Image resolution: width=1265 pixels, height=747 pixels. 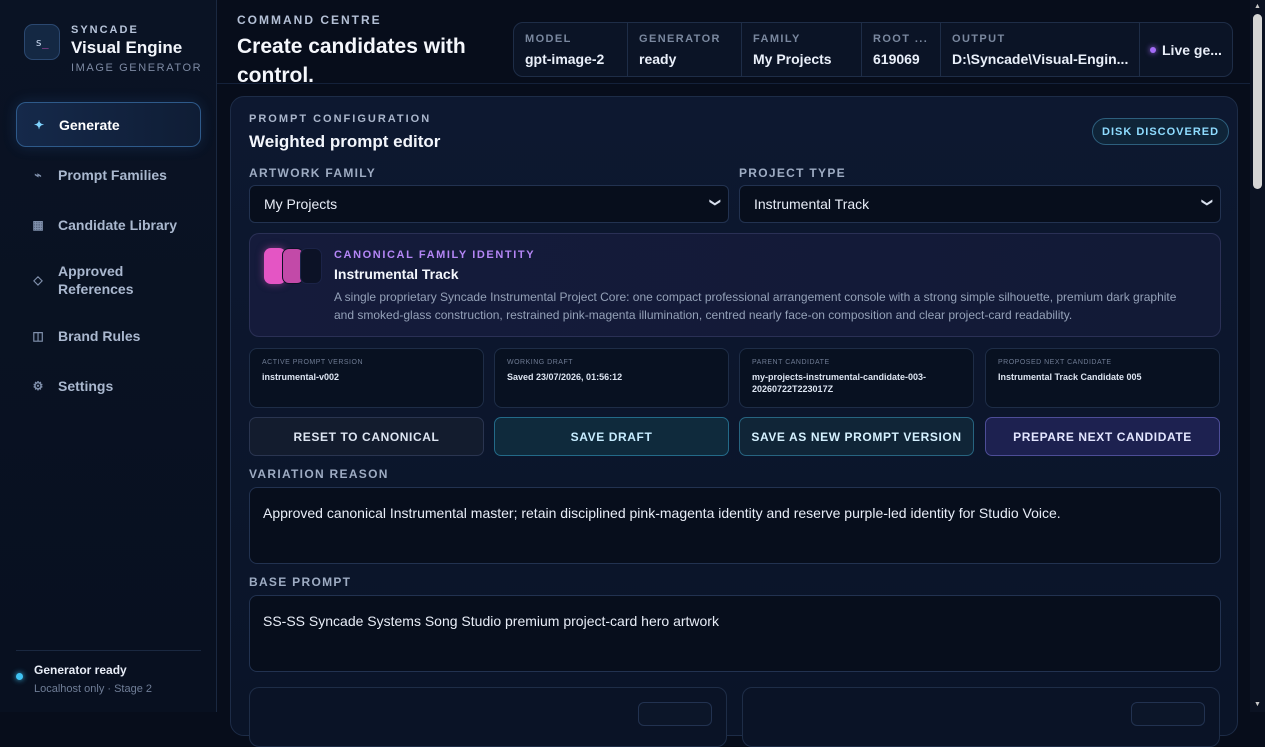 What do you see at coordinates (319, 474) in the screenshot?
I see `variation-reason-label: VARIATION REASON` at bounding box center [319, 474].